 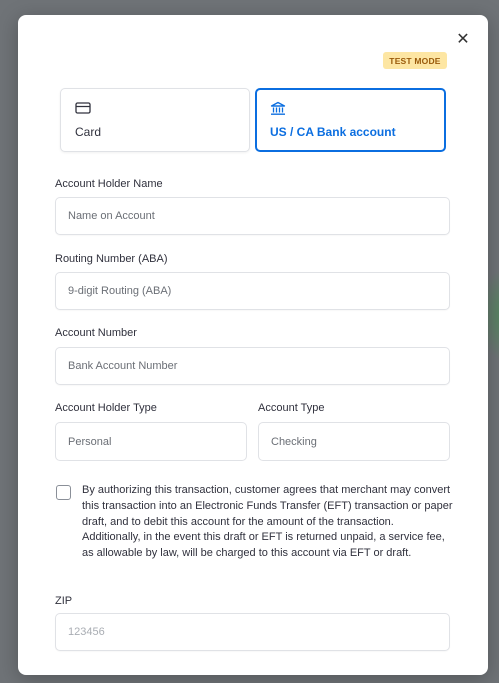 What do you see at coordinates (90, 441) in the screenshot?
I see `account-holder-type-value: Personal` at bounding box center [90, 441].